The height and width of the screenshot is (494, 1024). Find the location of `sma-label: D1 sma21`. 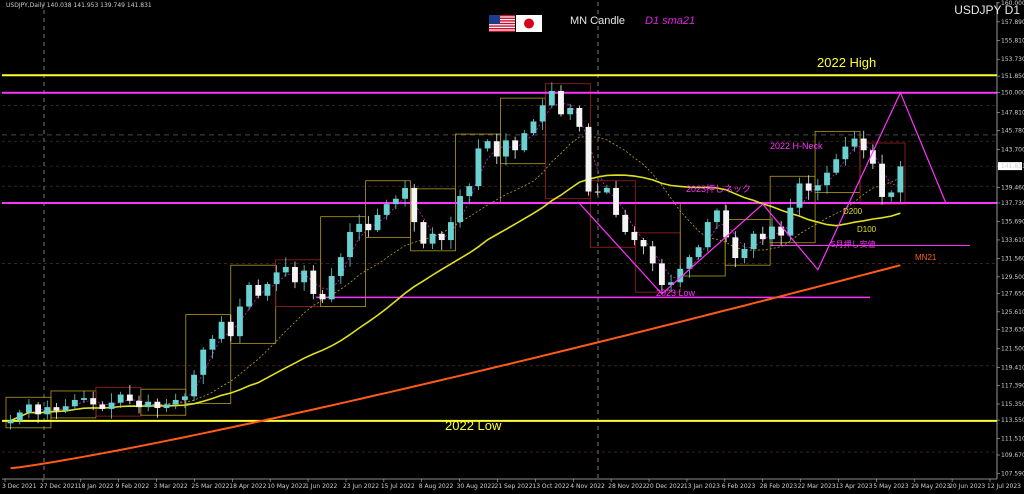

sma-label: D1 sma21 is located at coordinates (670, 21).